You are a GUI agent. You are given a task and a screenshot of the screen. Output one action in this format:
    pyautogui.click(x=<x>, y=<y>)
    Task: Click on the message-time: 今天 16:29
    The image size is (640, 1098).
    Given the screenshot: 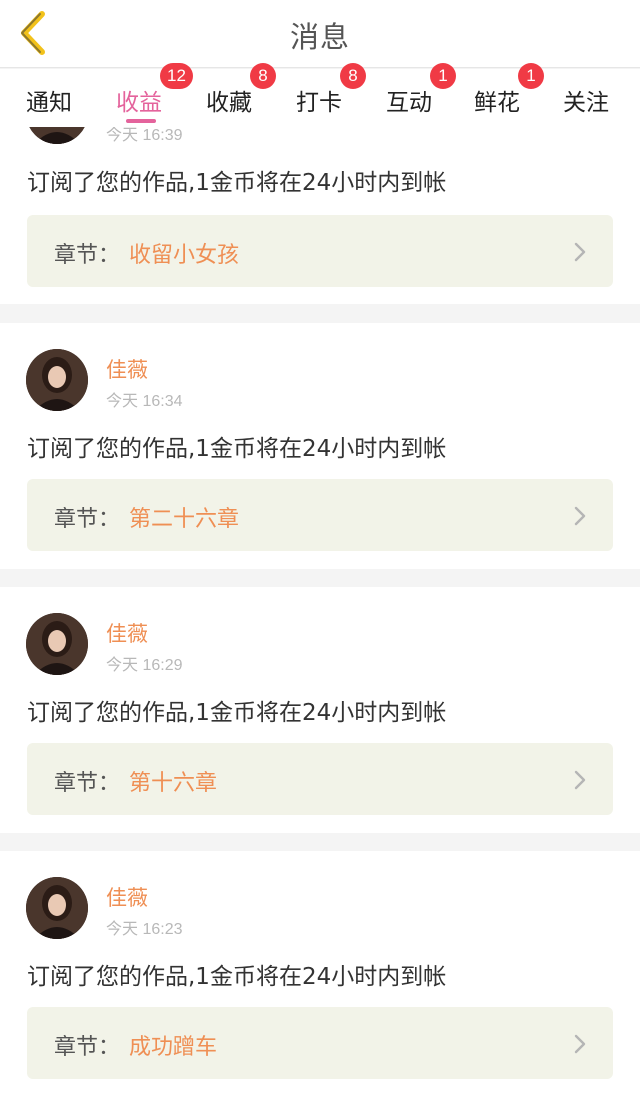 What is the action you would take?
    pyautogui.click(x=144, y=665)
    